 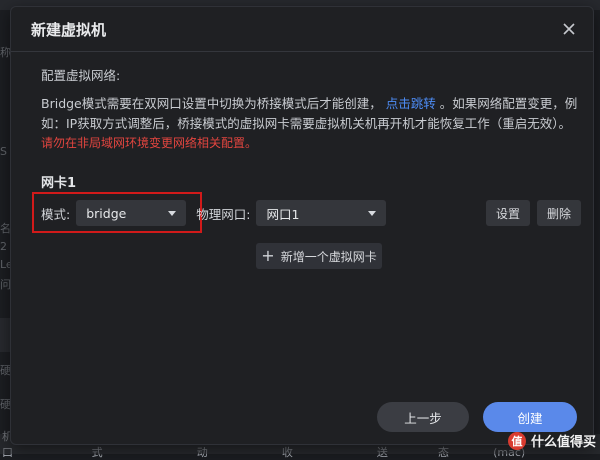 I want to click on watermark: 值 什么值得买, so click(x=551, y=440).